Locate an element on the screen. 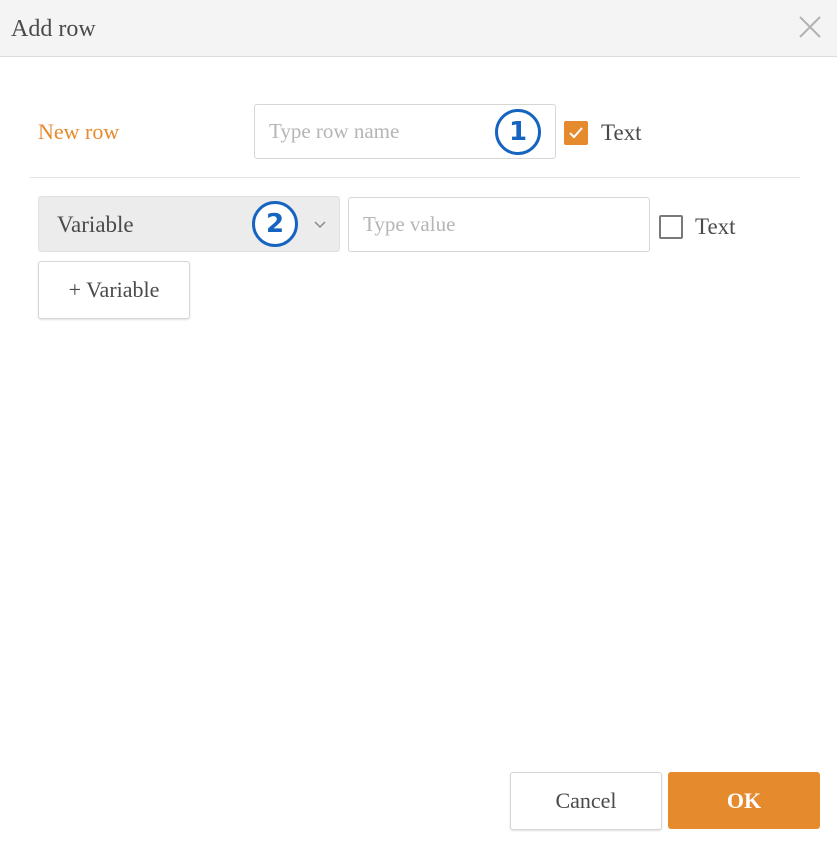  row-text-checkbox-label: Text is located at coordinates (621, 132).